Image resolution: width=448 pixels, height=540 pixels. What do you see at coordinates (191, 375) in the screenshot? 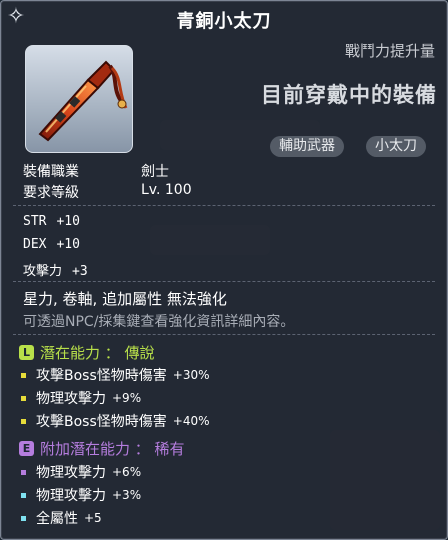
I see `potential-value: +30%` at bounding box center [191, 375].